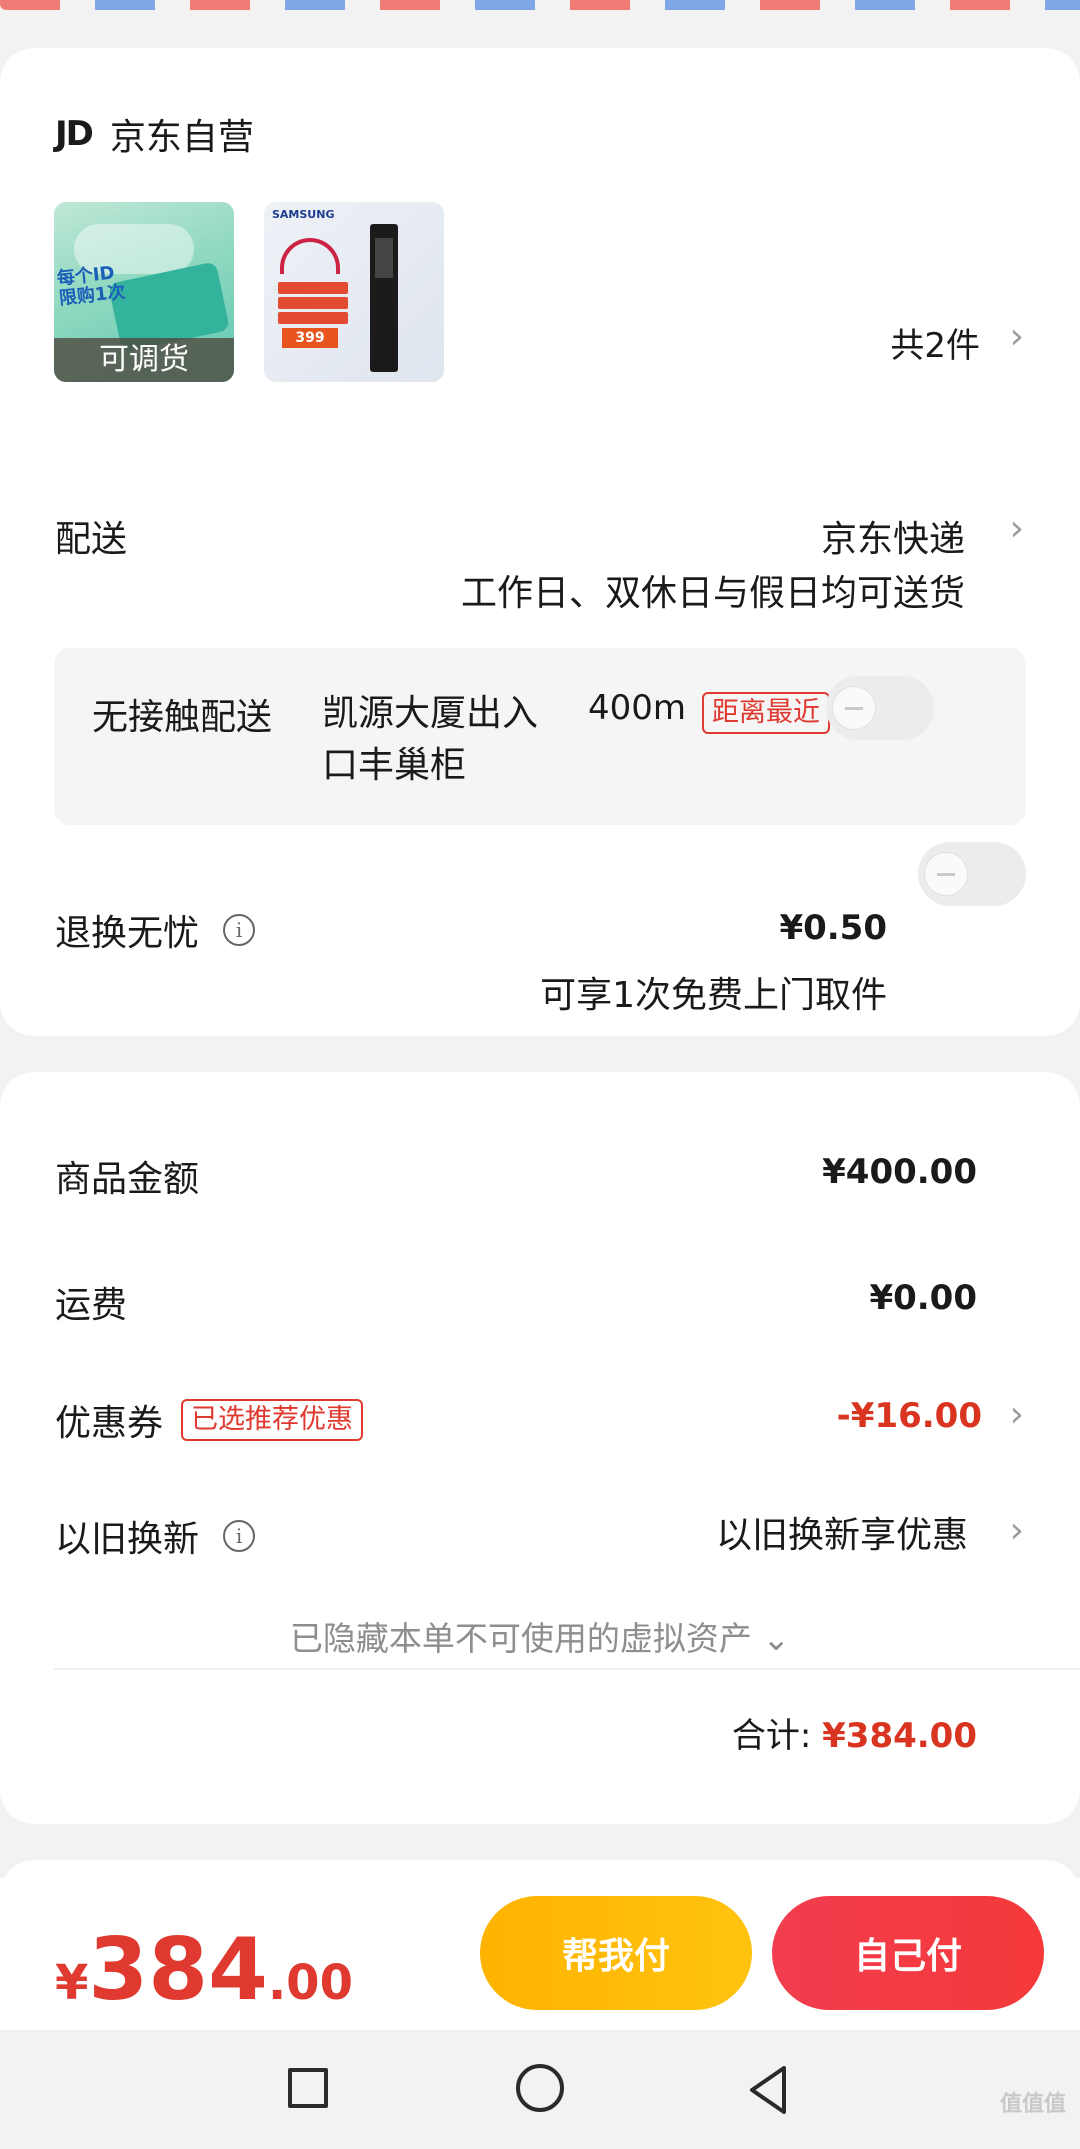  Describe the element at coordinates (127, 1179) in the screenshot. I see `goods-amount-label: 商品金额` at that location.